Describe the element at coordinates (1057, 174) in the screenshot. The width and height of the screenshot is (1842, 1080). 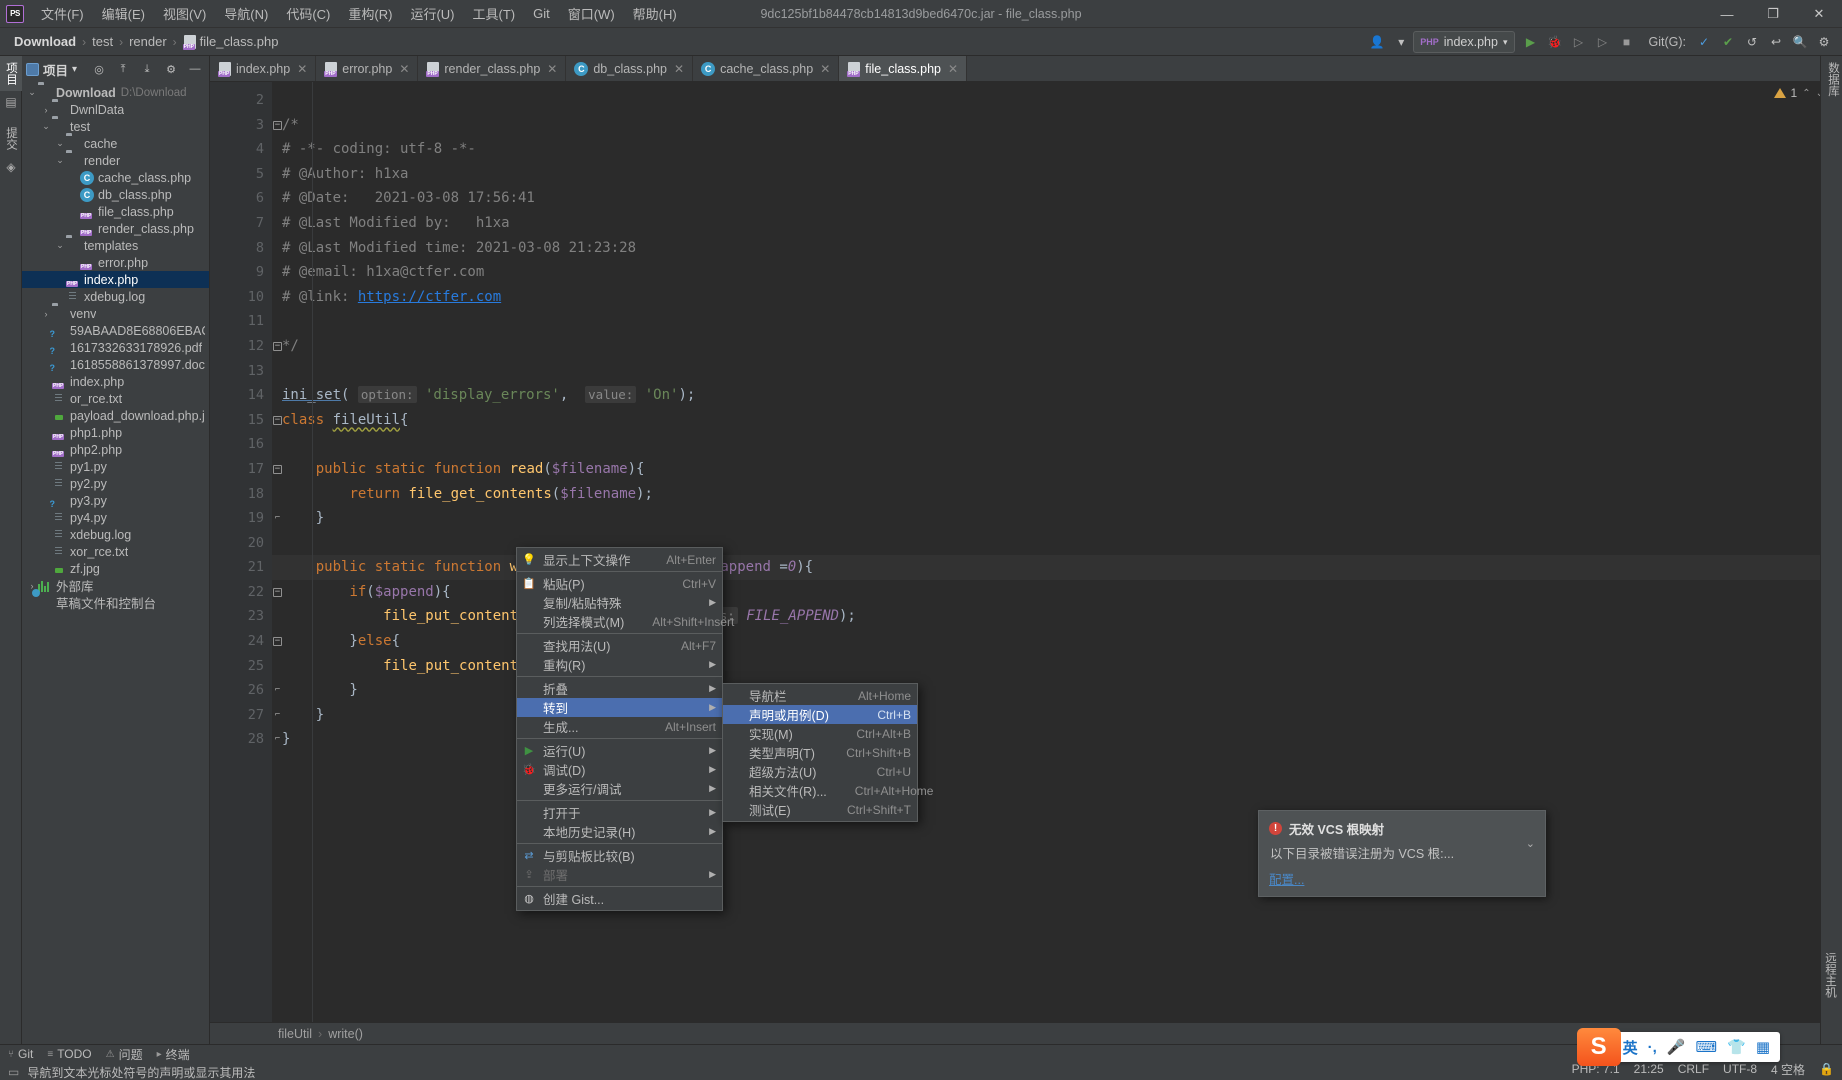
I see `code-line: # @Author: h1xa` at that location.